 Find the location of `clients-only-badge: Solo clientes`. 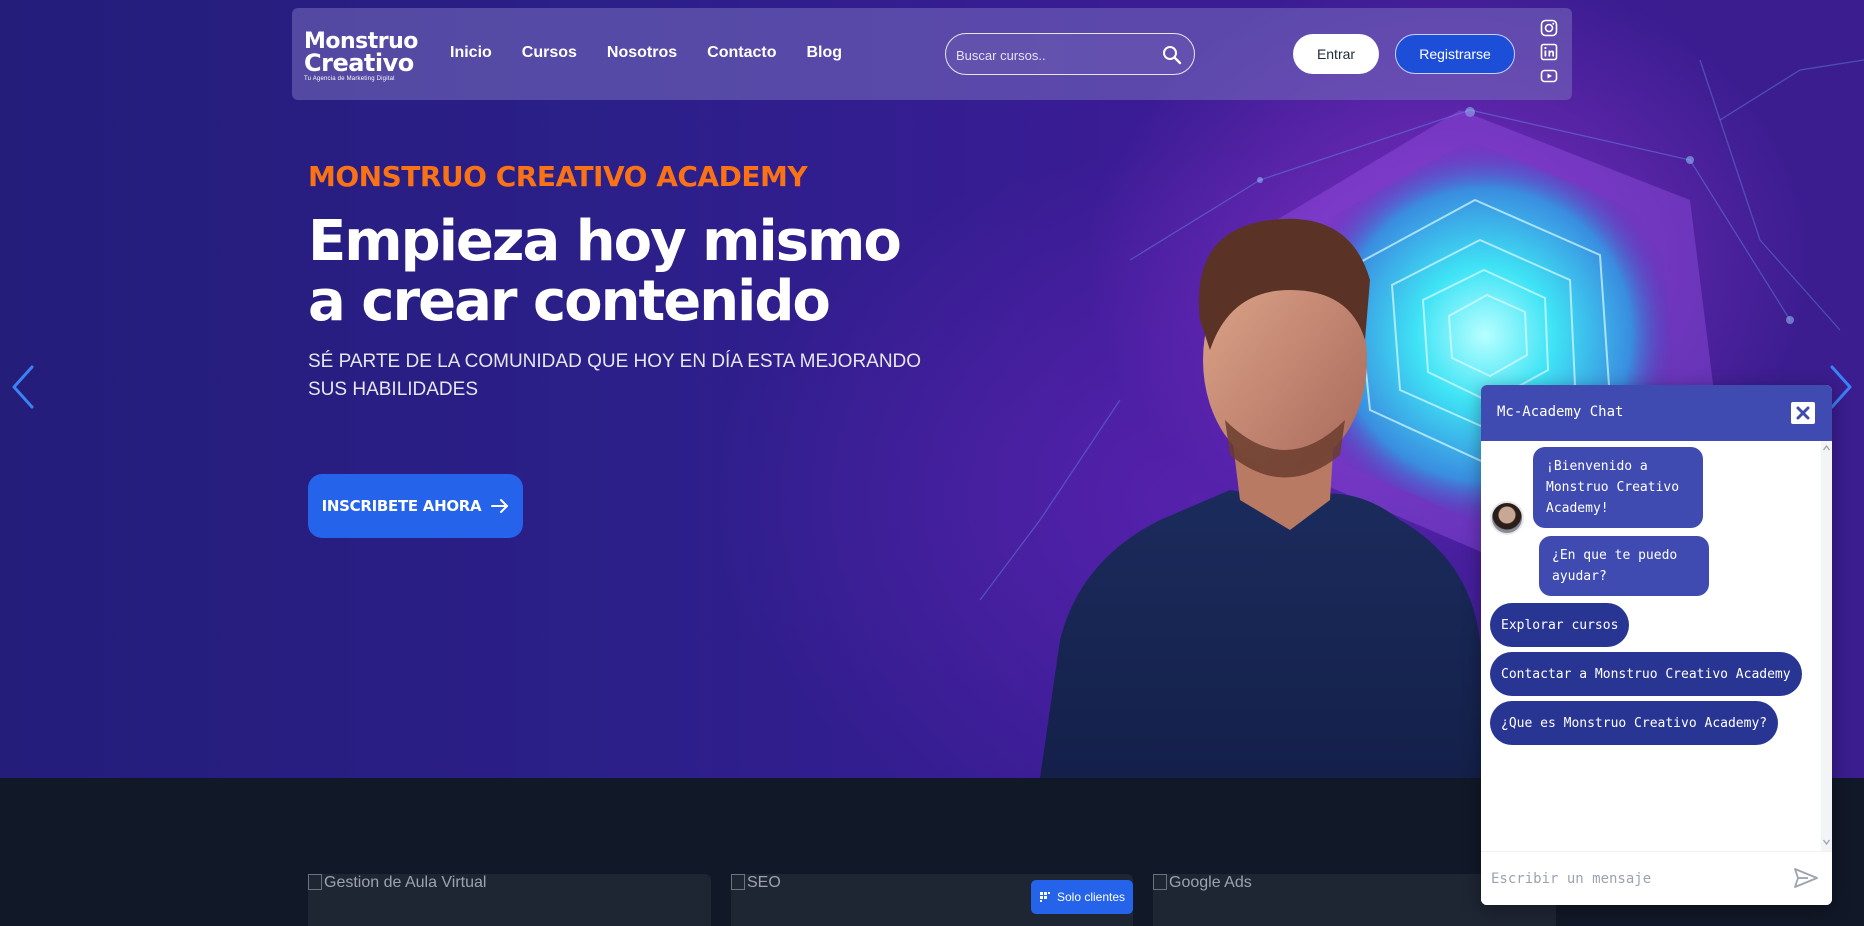

clients-only-badge: Solo clientes is located at coordinates (1082, 897).